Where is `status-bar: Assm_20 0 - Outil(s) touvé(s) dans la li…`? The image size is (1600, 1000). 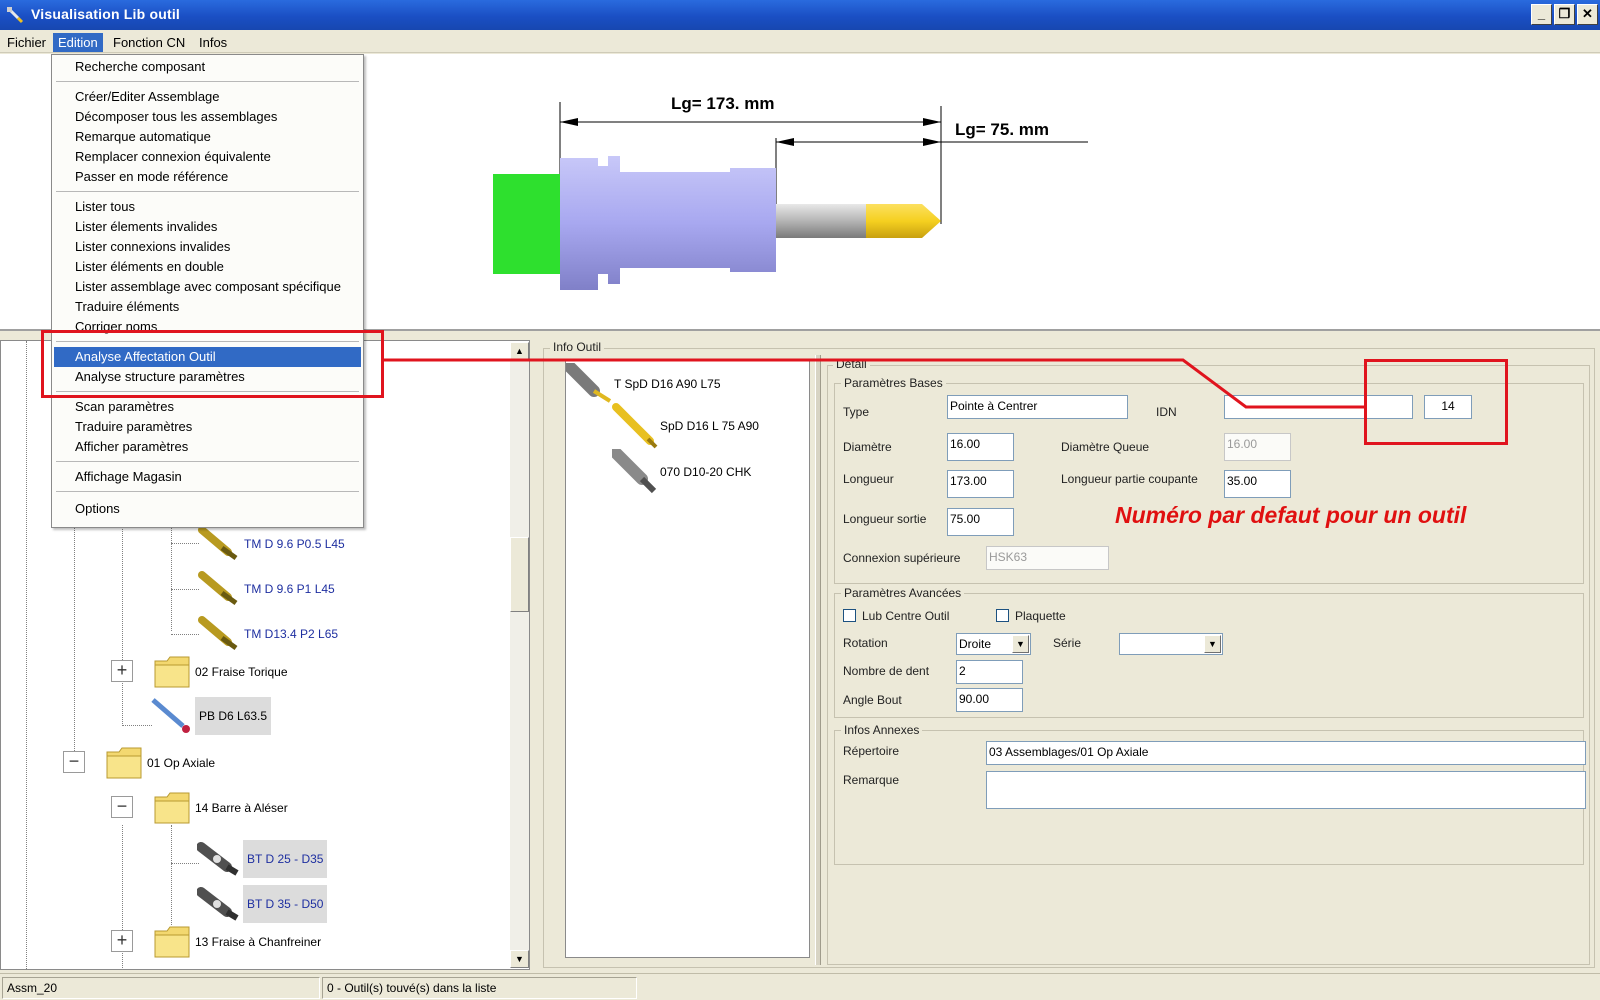
status-bar: Assm_20 0 - Outil(s) touvé(s) dans la li… is located at coordinates (800, 986).